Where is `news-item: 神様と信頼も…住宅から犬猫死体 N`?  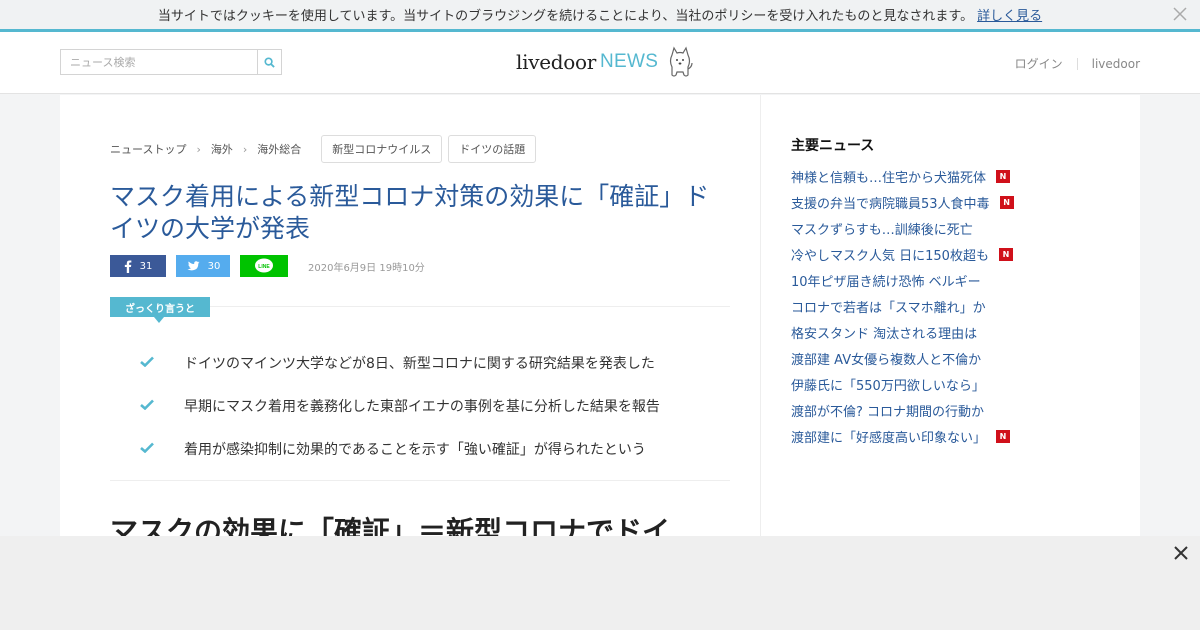
news-item: 神様と信頼も…住宅から犬猫死体 N is located at coordinates (902, 176).